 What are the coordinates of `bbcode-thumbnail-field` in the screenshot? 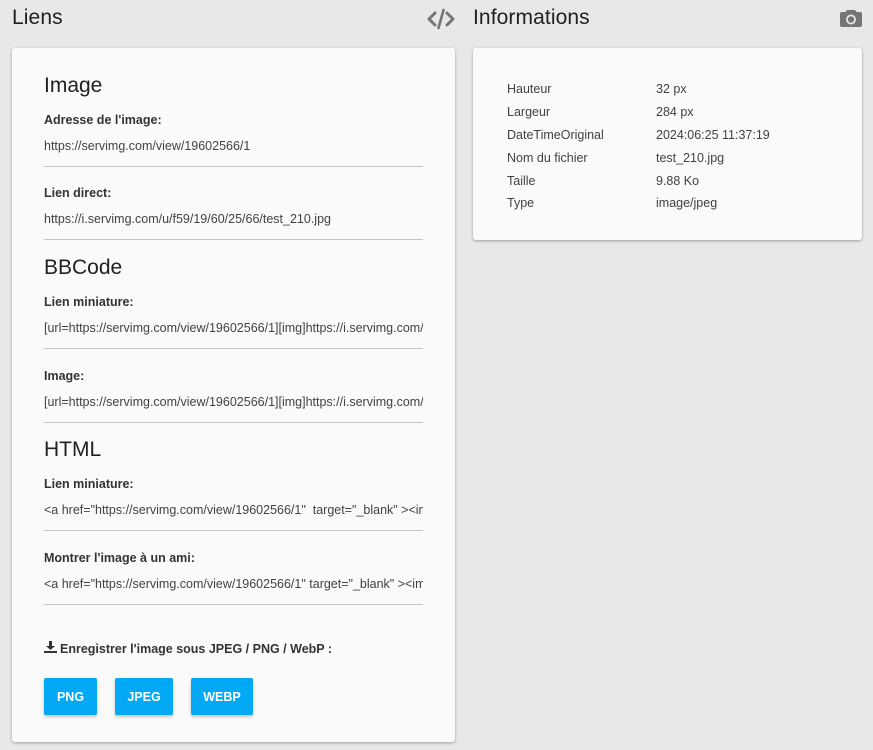 It's located at (233, 334).